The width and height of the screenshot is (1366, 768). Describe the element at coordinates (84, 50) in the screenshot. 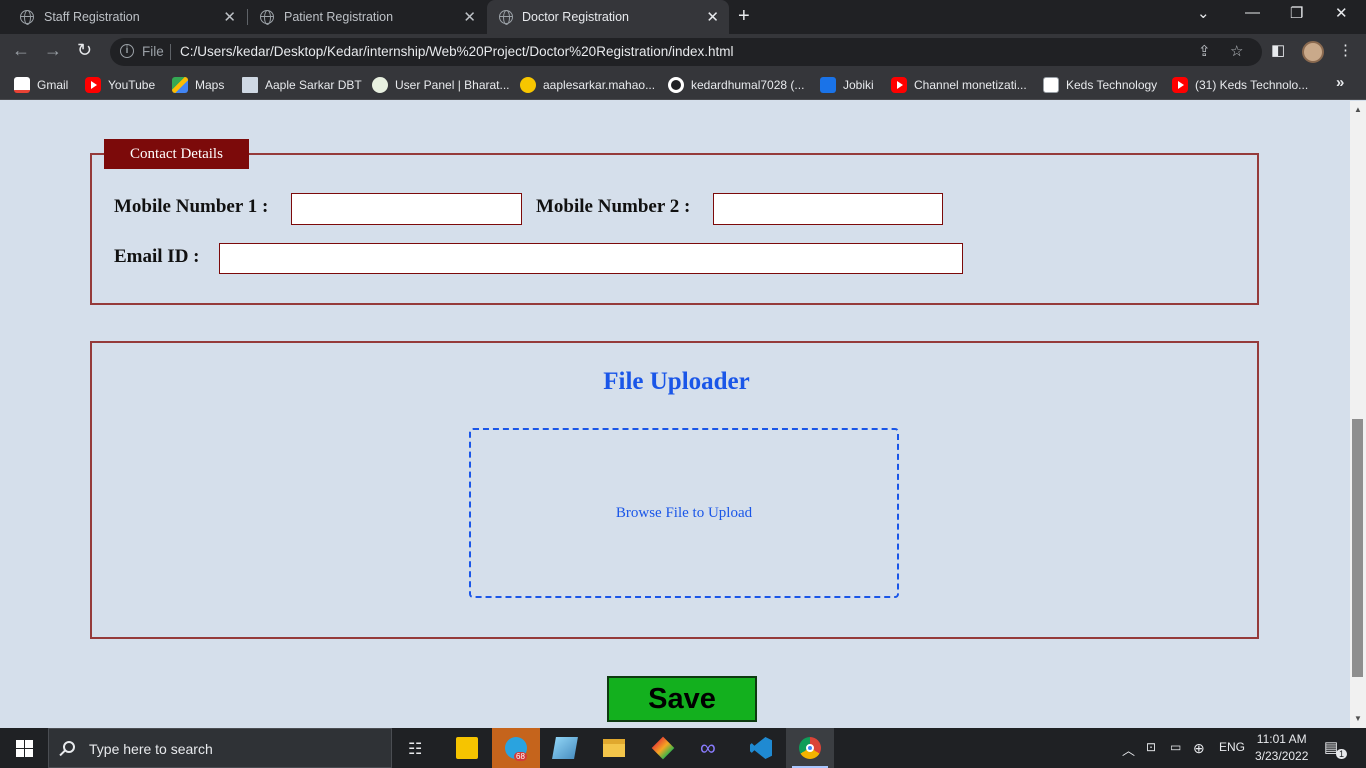

I see `reload-icon: ↻` at that location.